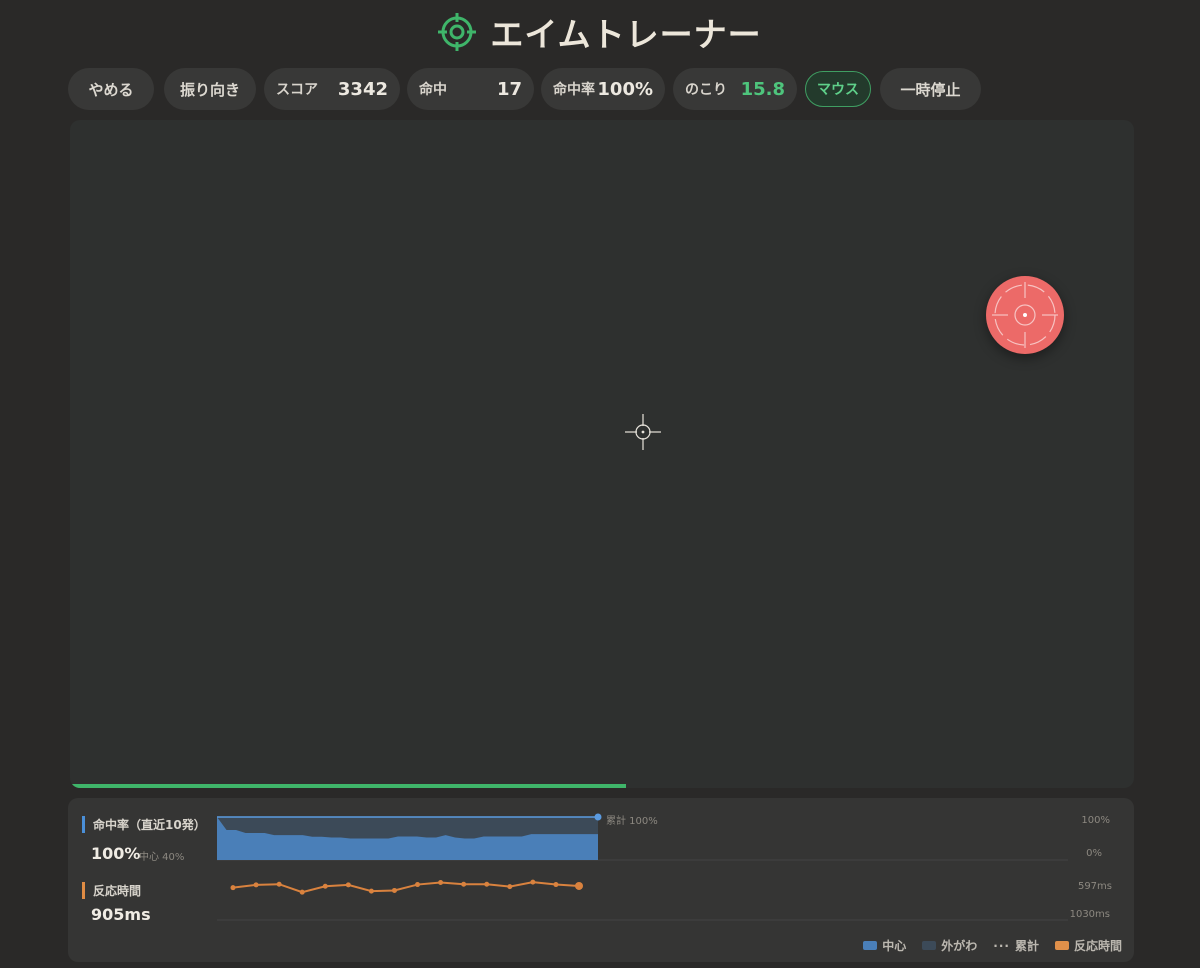  I want to click on reaction-axis-bottom: 1030ms, so click(1089, 914).